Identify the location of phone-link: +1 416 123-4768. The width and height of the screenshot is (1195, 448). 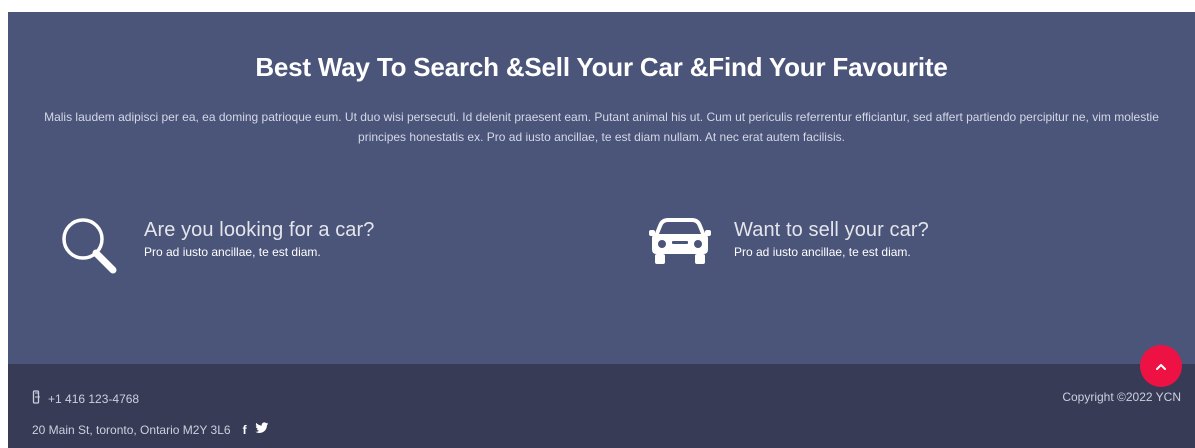
(93, 399).